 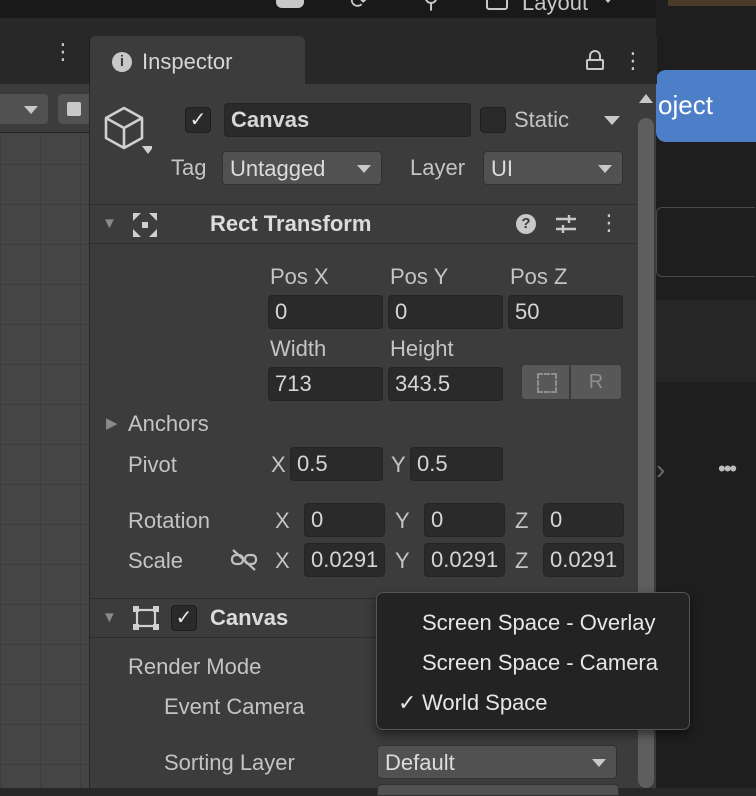 I want to click on canvas-component-icon, so click(x=146, y=618).